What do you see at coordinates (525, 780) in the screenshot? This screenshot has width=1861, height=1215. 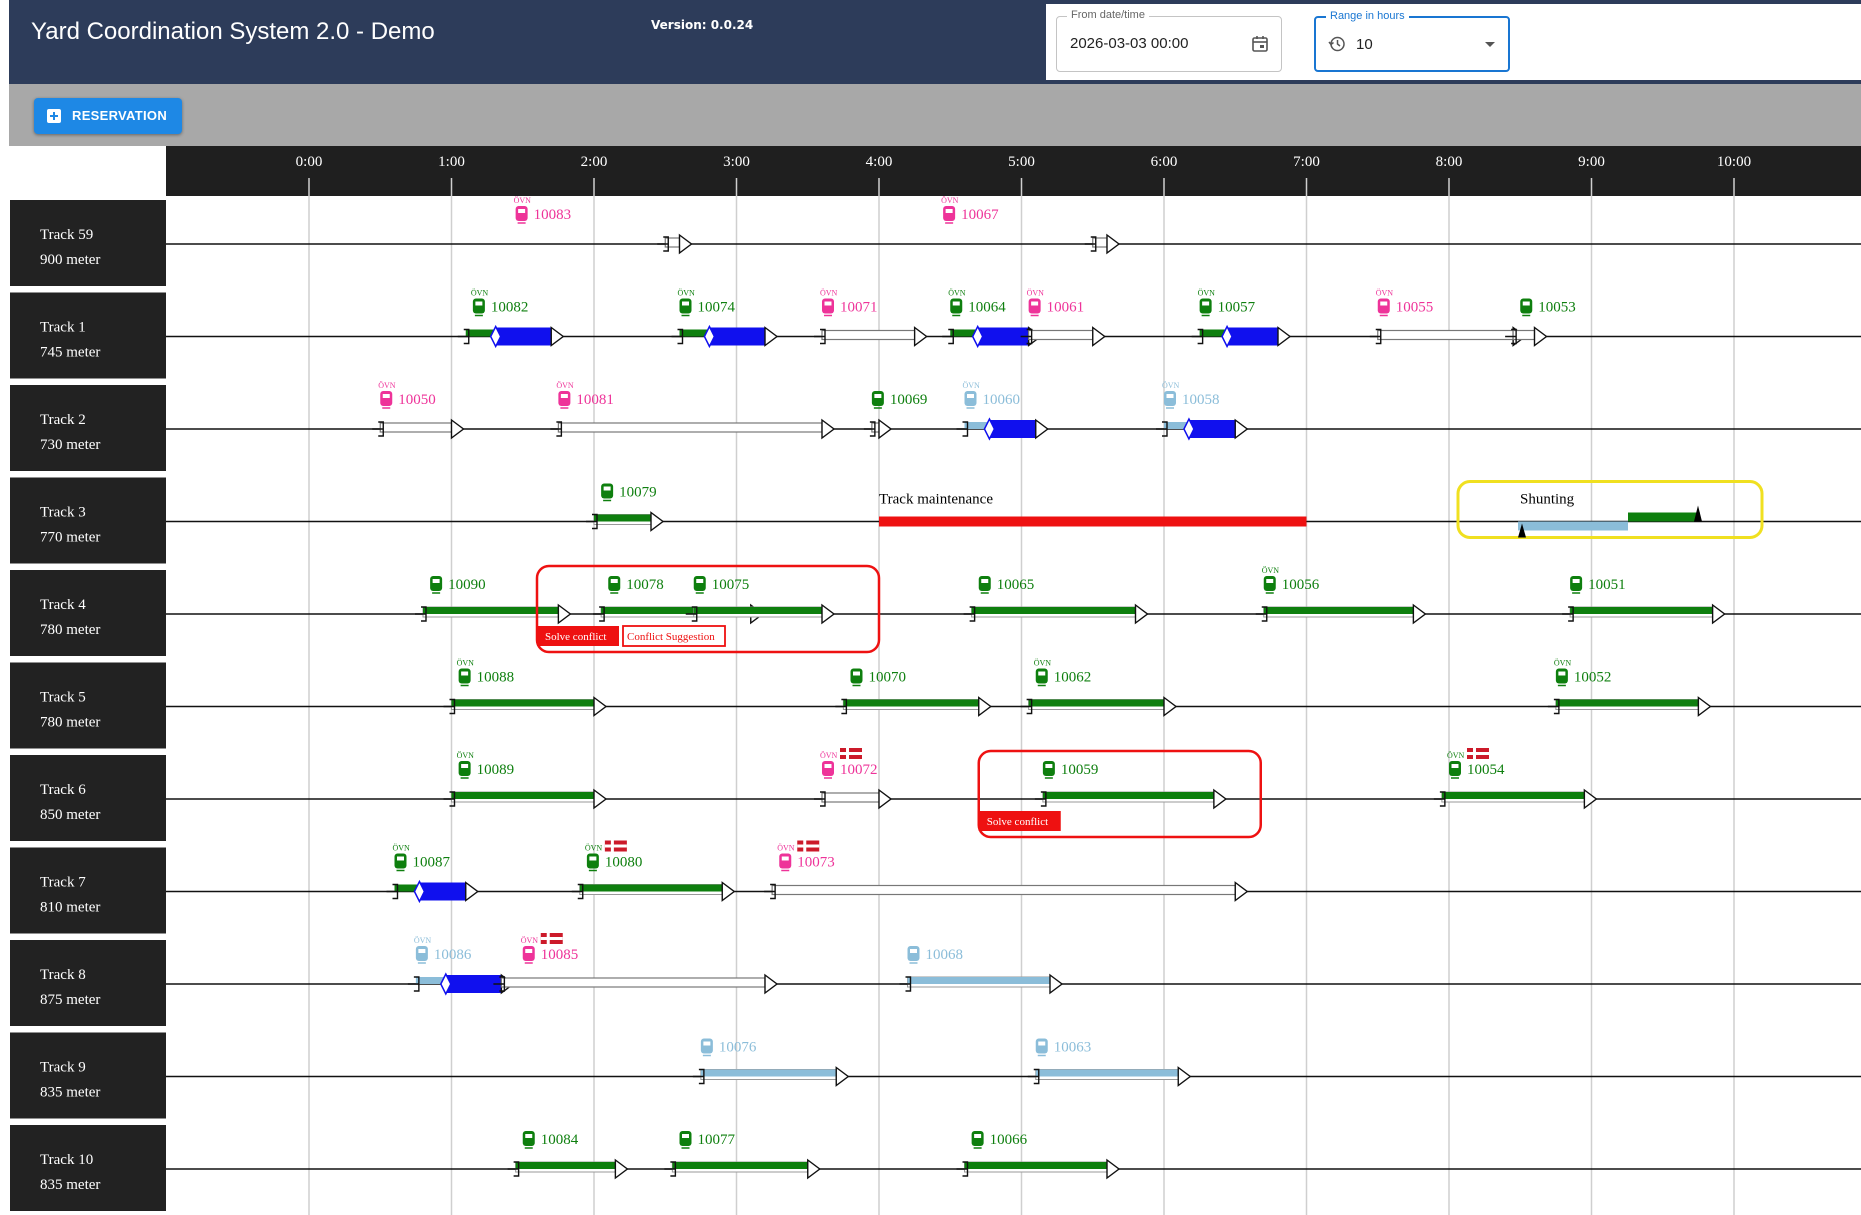 I see `train-reservation: ÖVN10089` at bounding box center [525, 780].